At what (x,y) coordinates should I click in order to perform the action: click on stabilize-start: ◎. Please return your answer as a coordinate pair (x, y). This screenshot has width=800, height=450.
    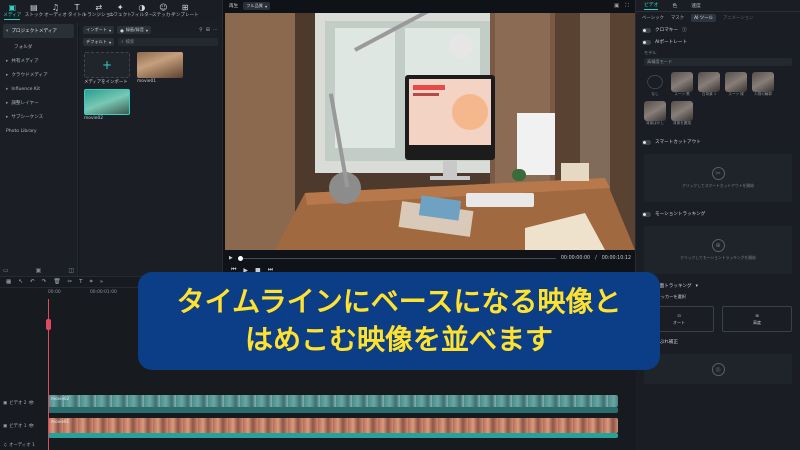
    Looking at the image, I should click on (718, 369).